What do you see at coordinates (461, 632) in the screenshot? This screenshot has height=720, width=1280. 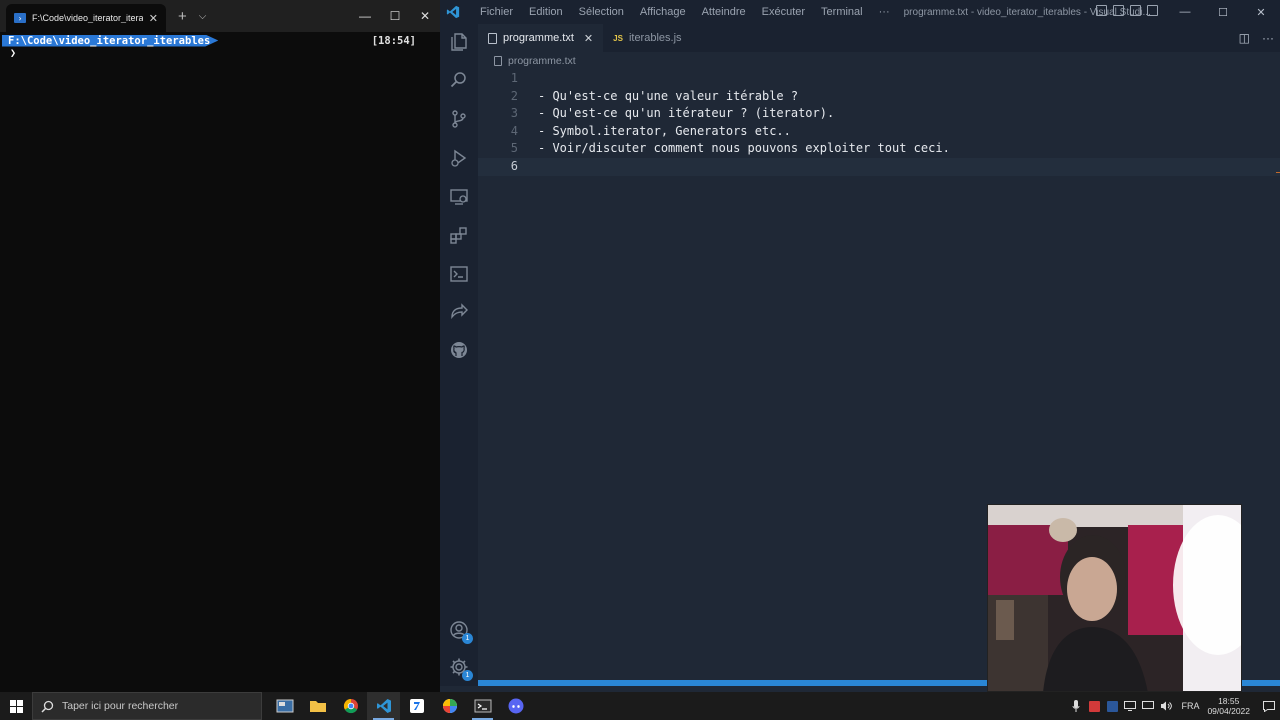 I see `accounts-icon: 1` at bounding box center [461, 632].